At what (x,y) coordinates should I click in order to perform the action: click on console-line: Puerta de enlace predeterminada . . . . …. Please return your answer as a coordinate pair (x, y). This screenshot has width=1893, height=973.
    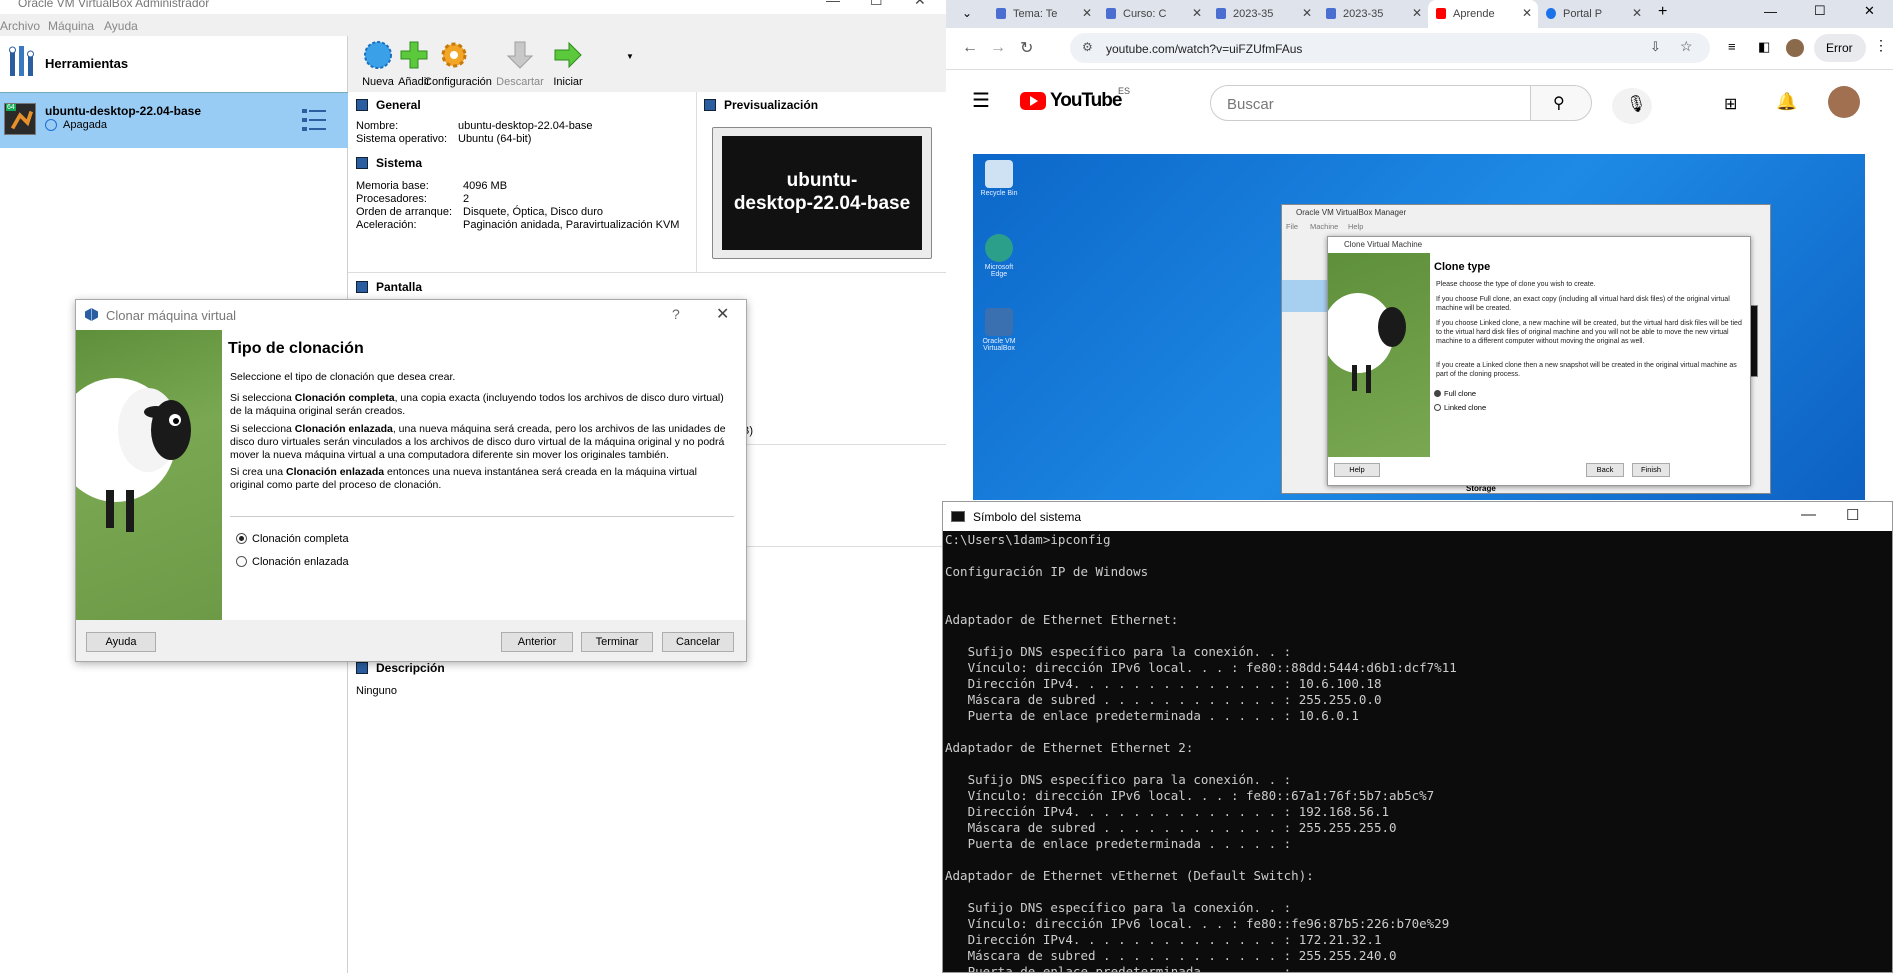
    Looking at the image, I should click on (1118, 968).